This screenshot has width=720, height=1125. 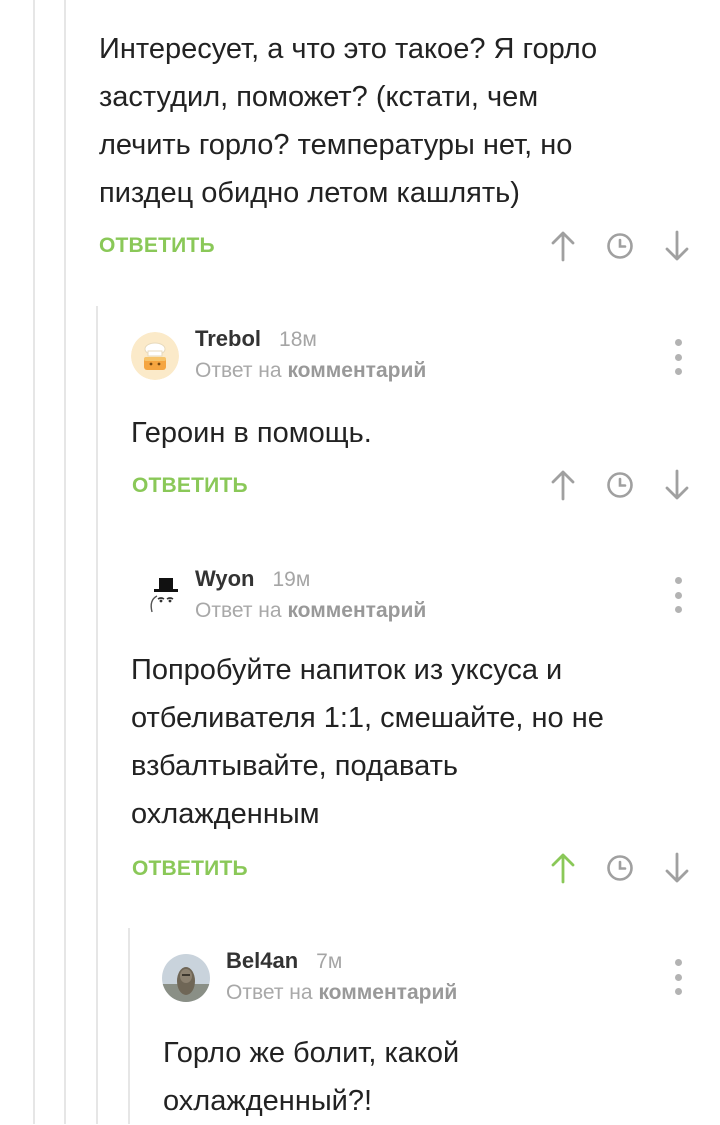 I want to click on comment-text-line: Горло же болит, какой, so click(x=311, y=1053).